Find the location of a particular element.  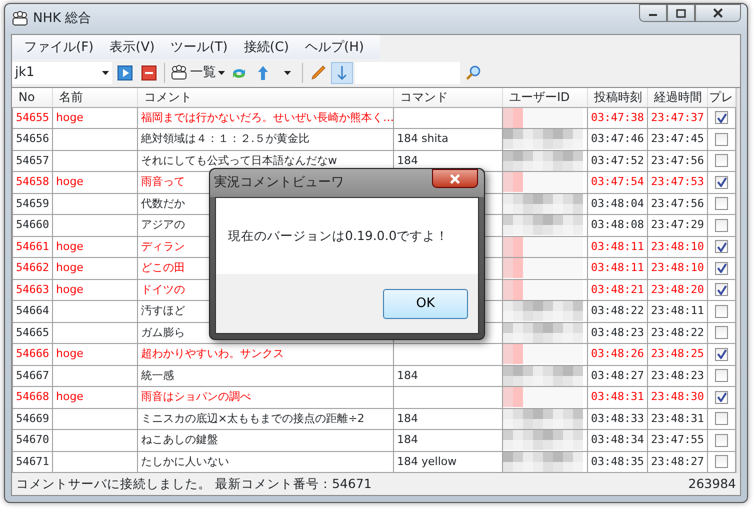

table-cell: 54660 is located at coordinates (32, 225).